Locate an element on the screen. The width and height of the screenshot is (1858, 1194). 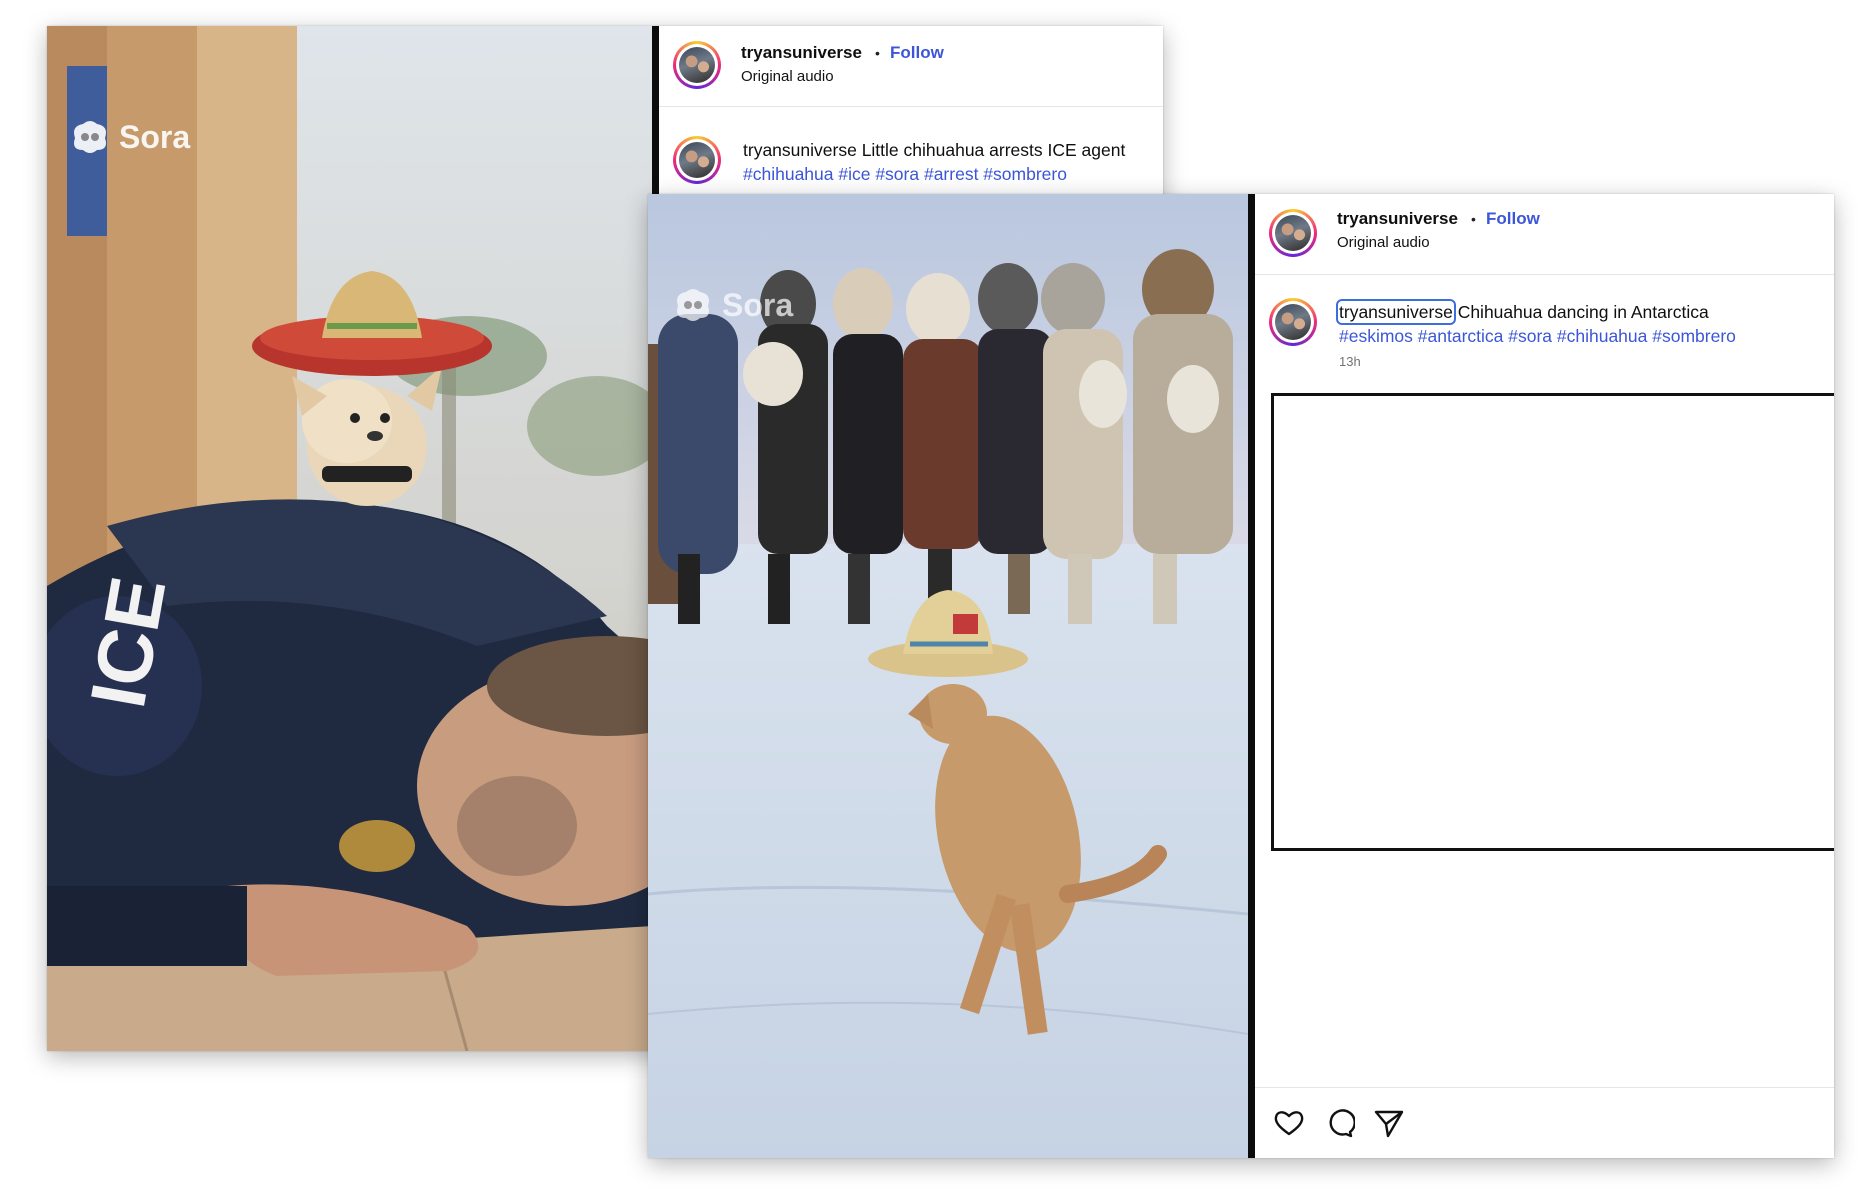
action-bar is located at coordinates (1544, 1122).